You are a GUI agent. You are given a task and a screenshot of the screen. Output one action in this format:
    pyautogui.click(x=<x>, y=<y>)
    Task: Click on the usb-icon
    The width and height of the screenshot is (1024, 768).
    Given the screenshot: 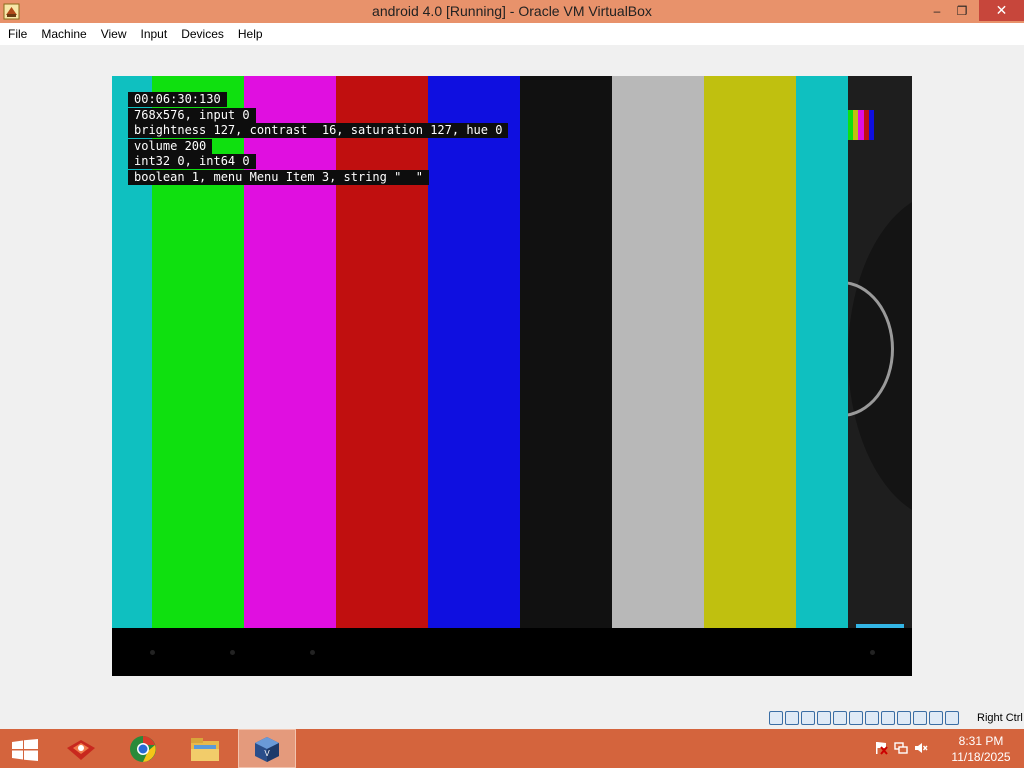 What is the action you would take?
    pyautogui.click(x=824, y=718)
    